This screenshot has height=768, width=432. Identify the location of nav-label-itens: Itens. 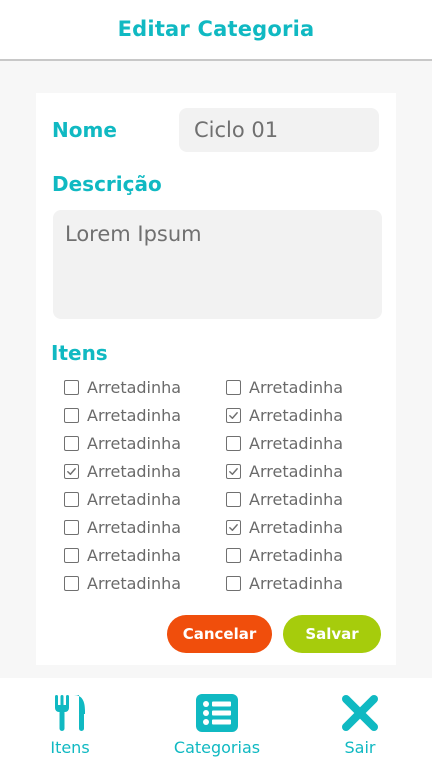
(70, 747).